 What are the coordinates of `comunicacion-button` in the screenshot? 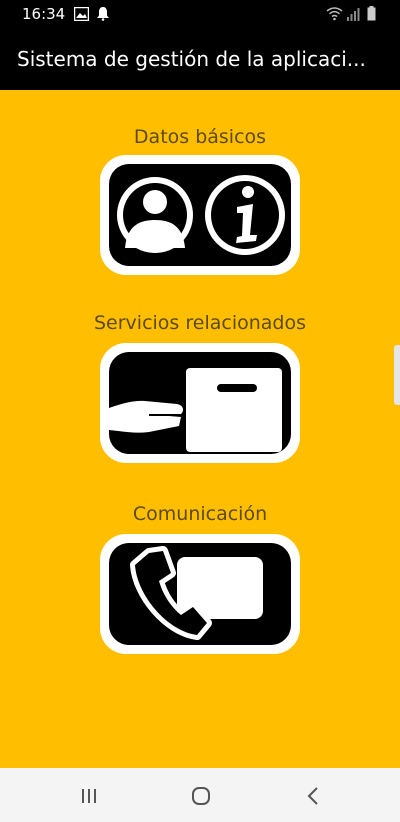 It's located at (200, 594).